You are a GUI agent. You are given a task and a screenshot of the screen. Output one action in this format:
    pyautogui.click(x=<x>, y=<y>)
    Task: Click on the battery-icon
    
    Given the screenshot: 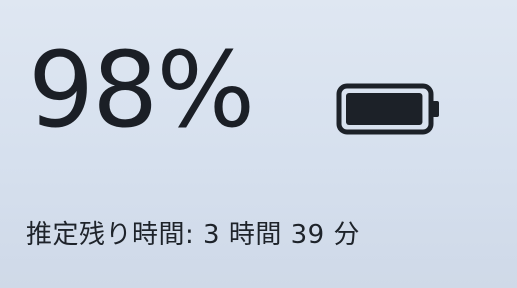 What is the action you would take?
    pyautogui.click(x=389, y=109)
    